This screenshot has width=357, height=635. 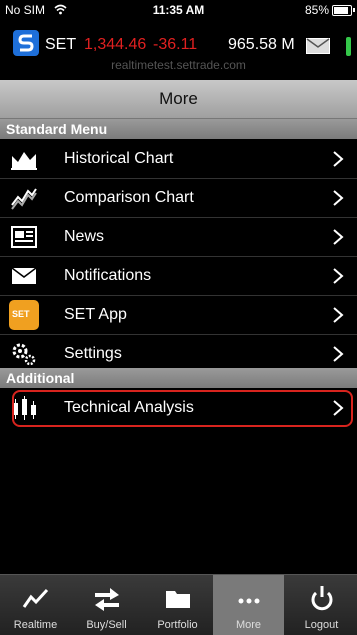 I want to click on menu-item-news: News, so click(x=178, y=237).